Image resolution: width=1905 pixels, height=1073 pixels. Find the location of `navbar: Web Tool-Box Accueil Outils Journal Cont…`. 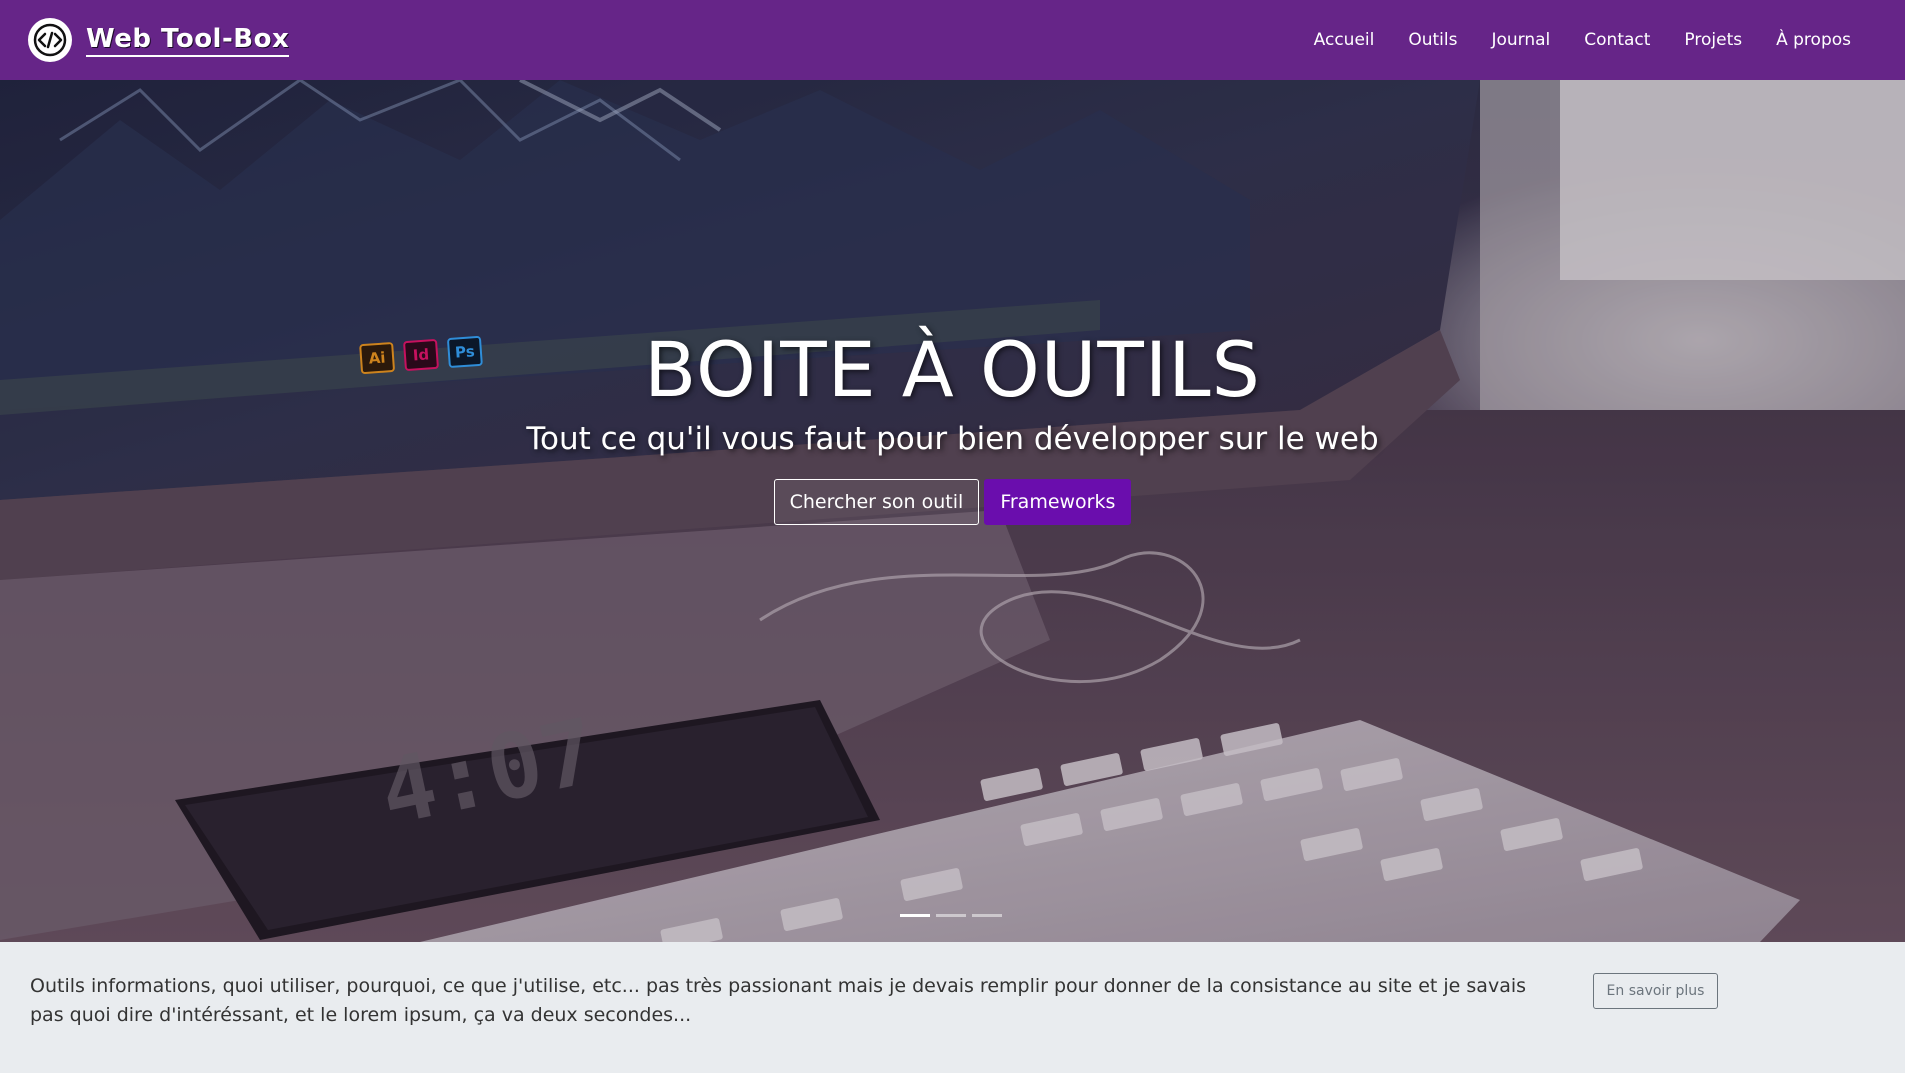

navbar: Web Tool-Box Accueil Outils Journal Cont… is located at coordinates (952, 40).